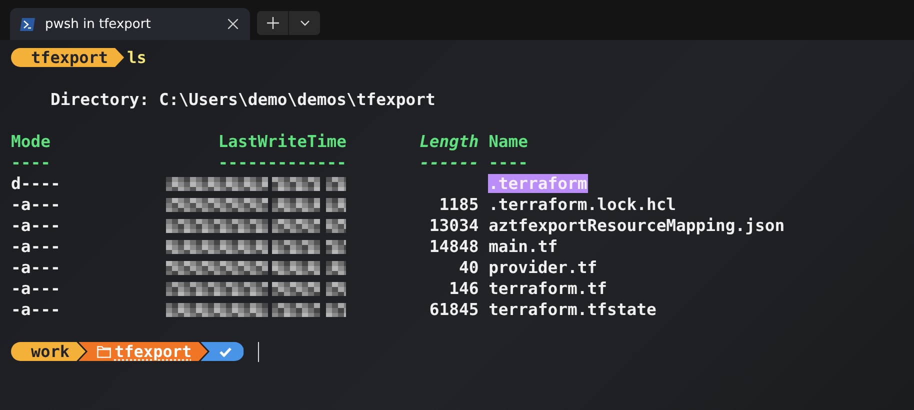 The width and height of the screenshot is (914, 410). I want to click on directory-path: Directory: C:\Users\demo\demos\tfexport, so click(242, 99).